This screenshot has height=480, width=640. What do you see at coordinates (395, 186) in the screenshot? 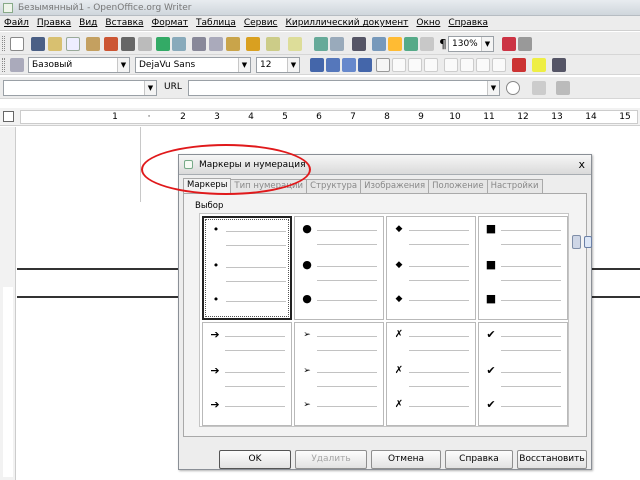
I see `tab-graphics: Изображения` at bounding box center [395, 186].